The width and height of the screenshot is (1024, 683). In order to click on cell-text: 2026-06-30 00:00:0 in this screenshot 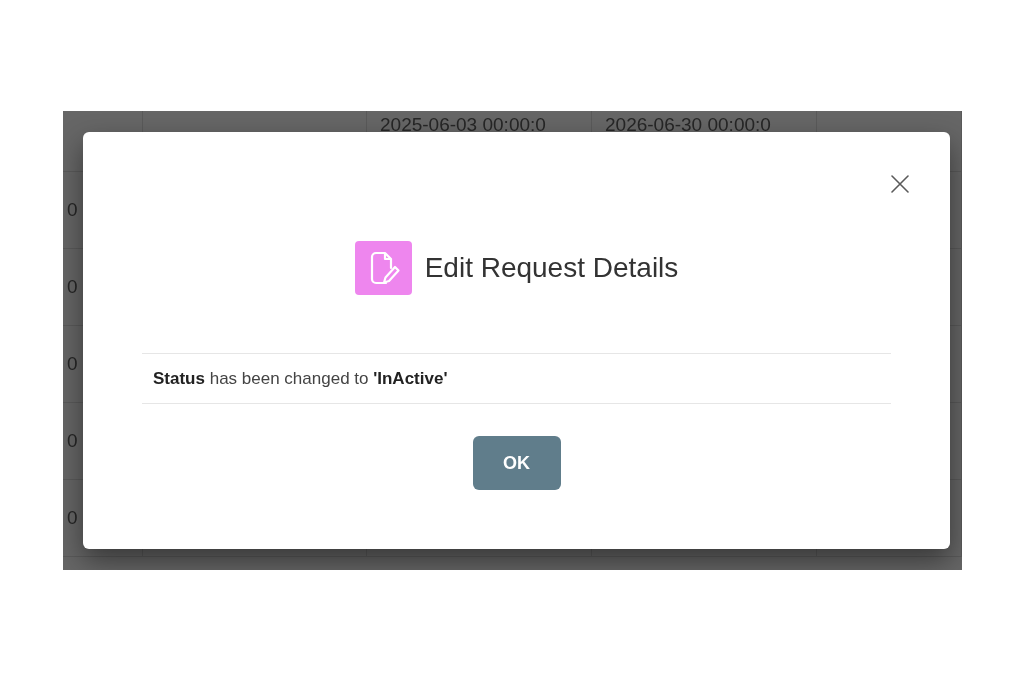, I will do `click(688, 125)`.